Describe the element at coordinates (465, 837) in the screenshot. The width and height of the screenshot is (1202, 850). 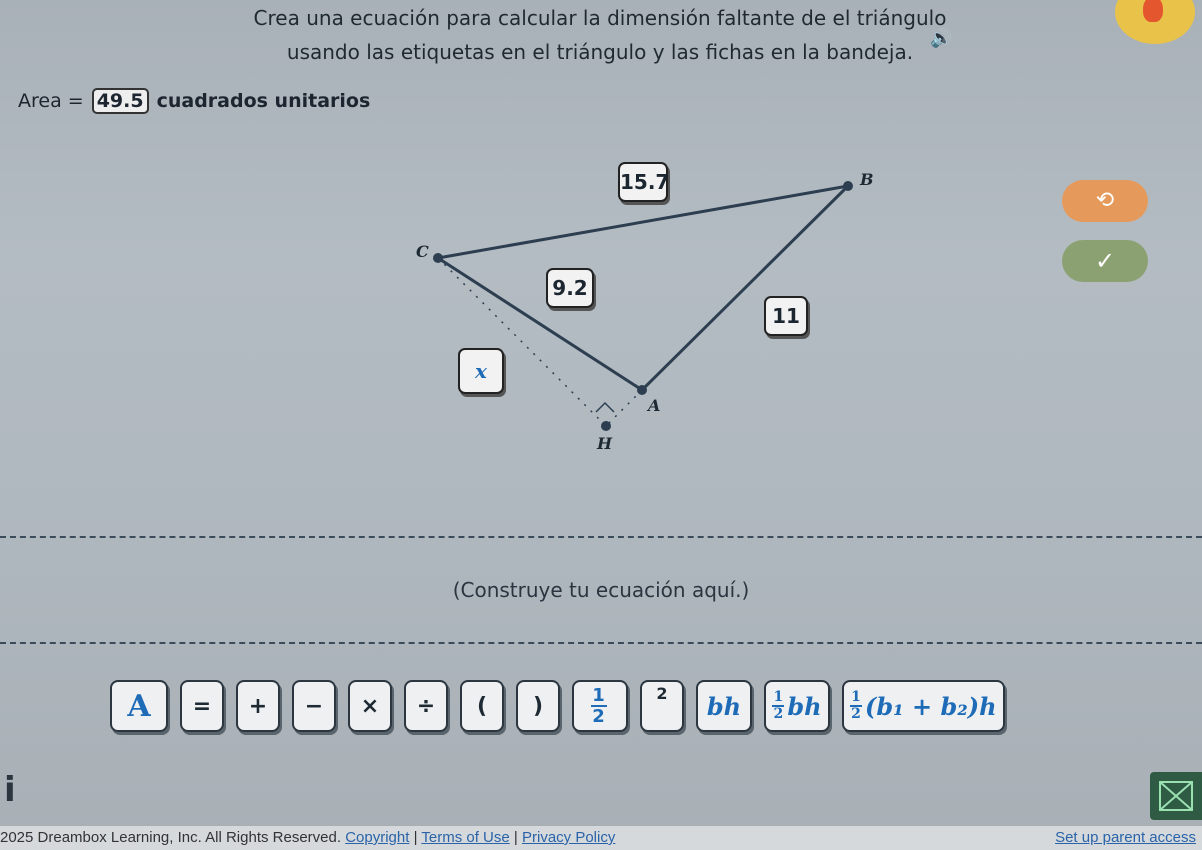
I see `footer-terms-link: Terms of Use` at that location.